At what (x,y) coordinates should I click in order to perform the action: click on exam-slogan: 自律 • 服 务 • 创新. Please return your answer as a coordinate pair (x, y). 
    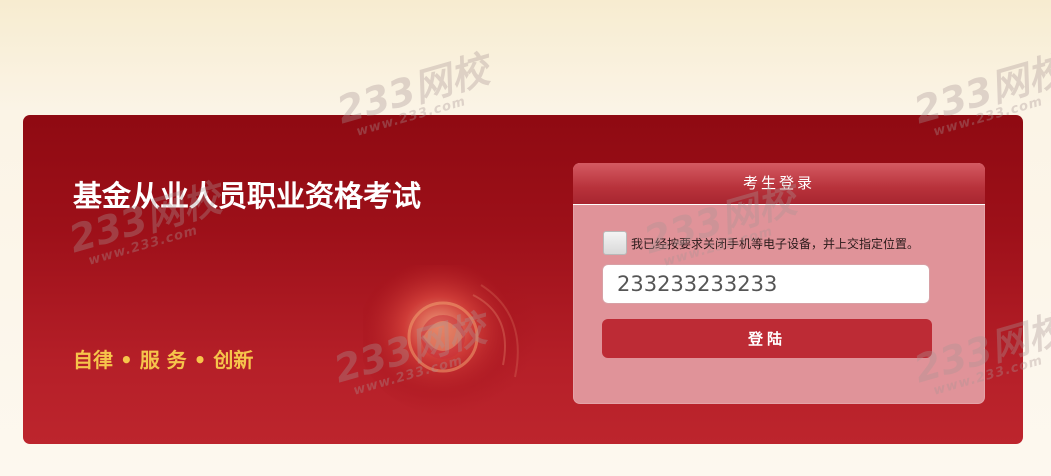
    Looking at the image, I should click on (163, 360).